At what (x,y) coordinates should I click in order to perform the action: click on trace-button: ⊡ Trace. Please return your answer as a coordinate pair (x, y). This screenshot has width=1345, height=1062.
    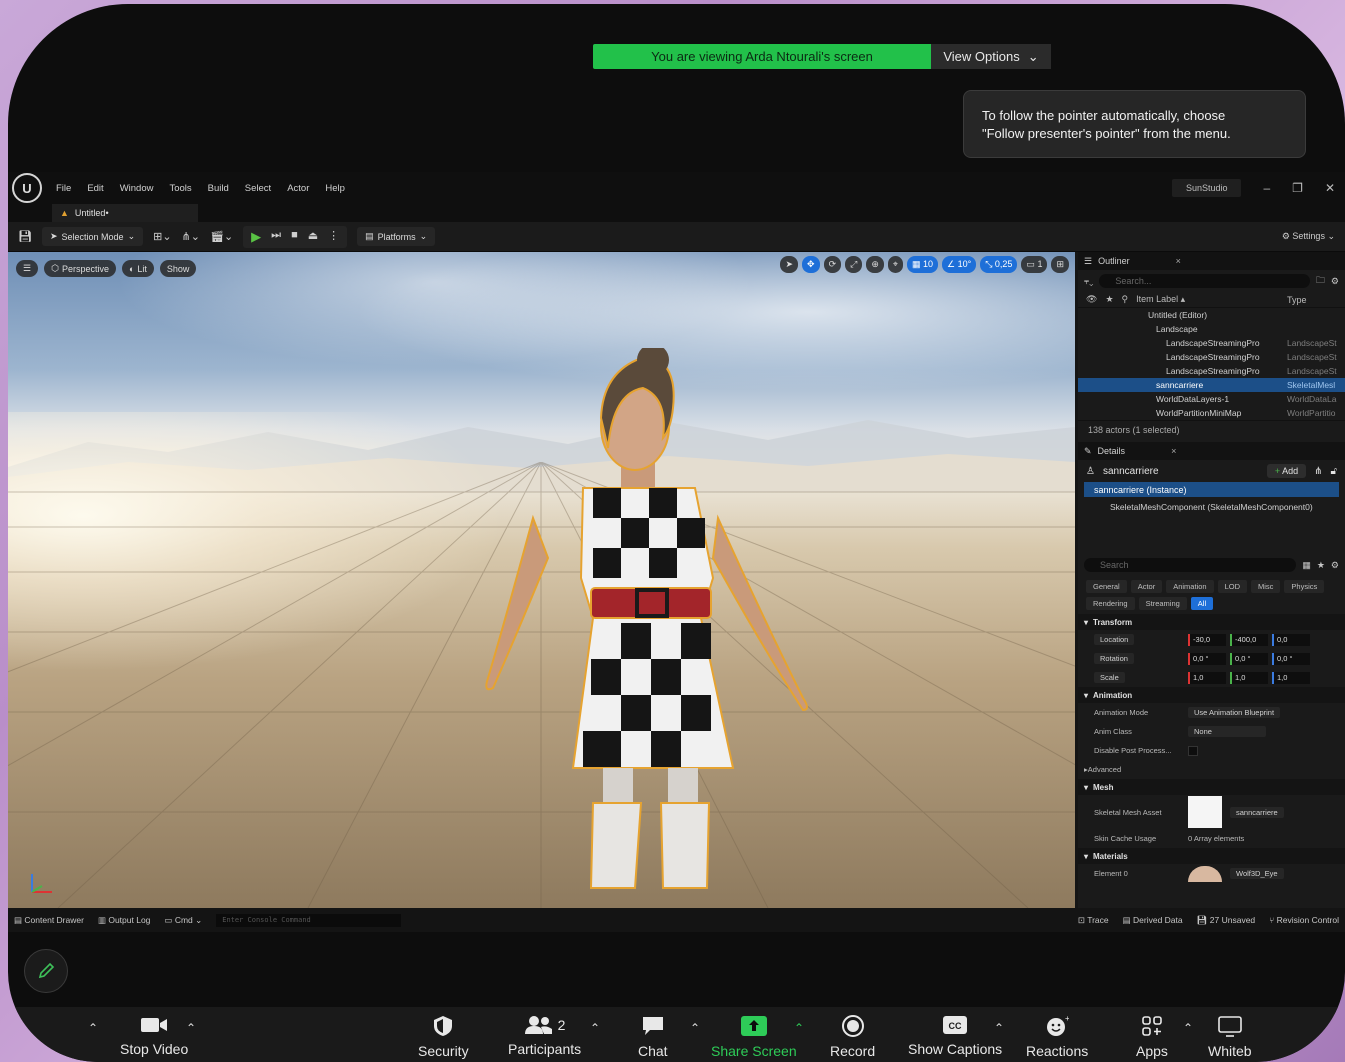
    Looking at the image, I should click on (1093, 920).